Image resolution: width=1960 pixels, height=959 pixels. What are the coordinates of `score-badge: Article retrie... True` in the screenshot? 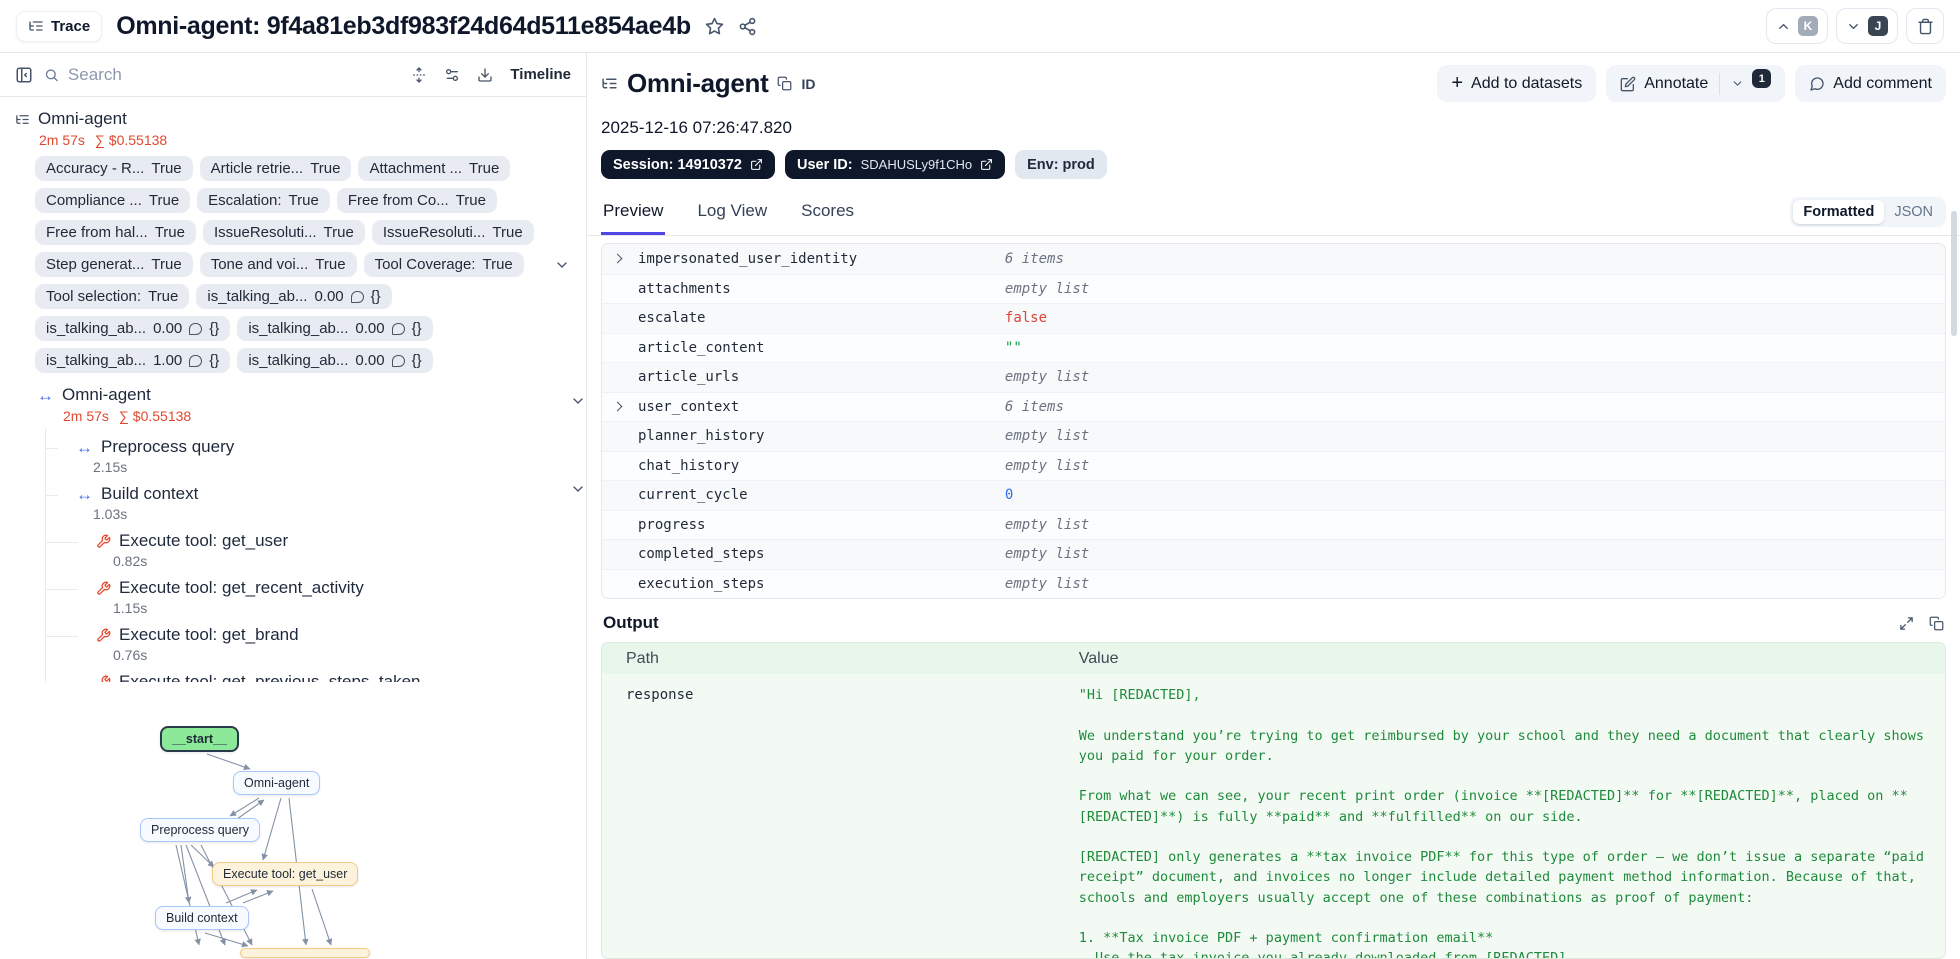 It's located at (275, 168).